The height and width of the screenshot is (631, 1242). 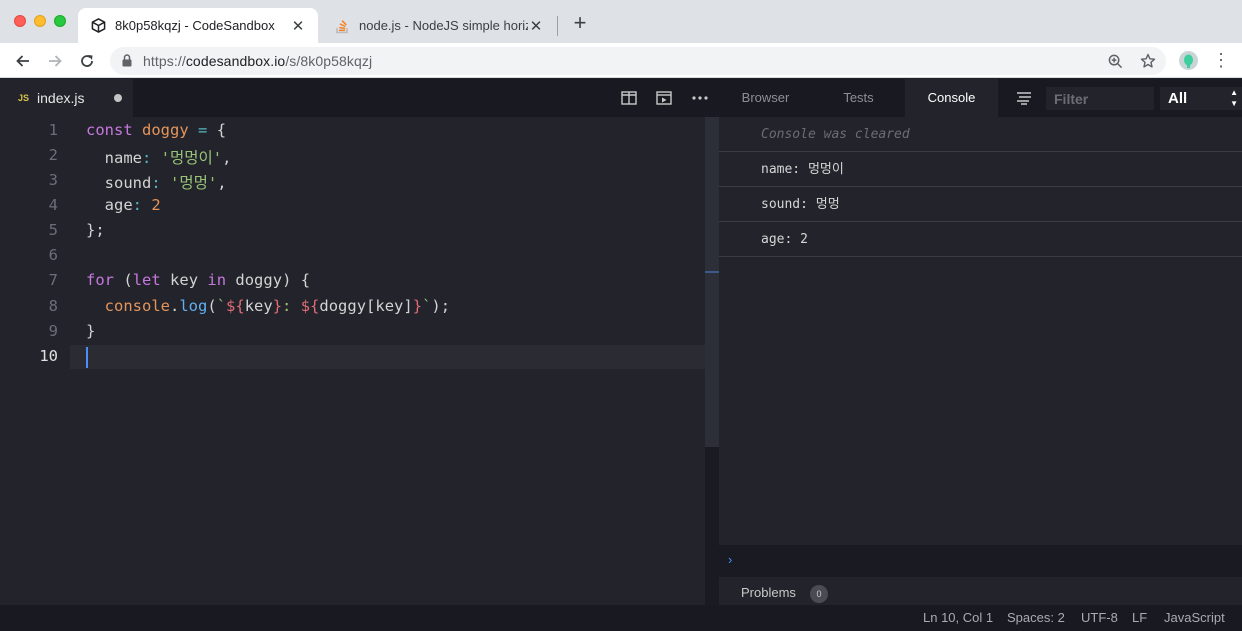 What do you see at coordinates (768, 592) in the screenshot?
I see `problems-label: Problems` at bounding box center [768, 592].